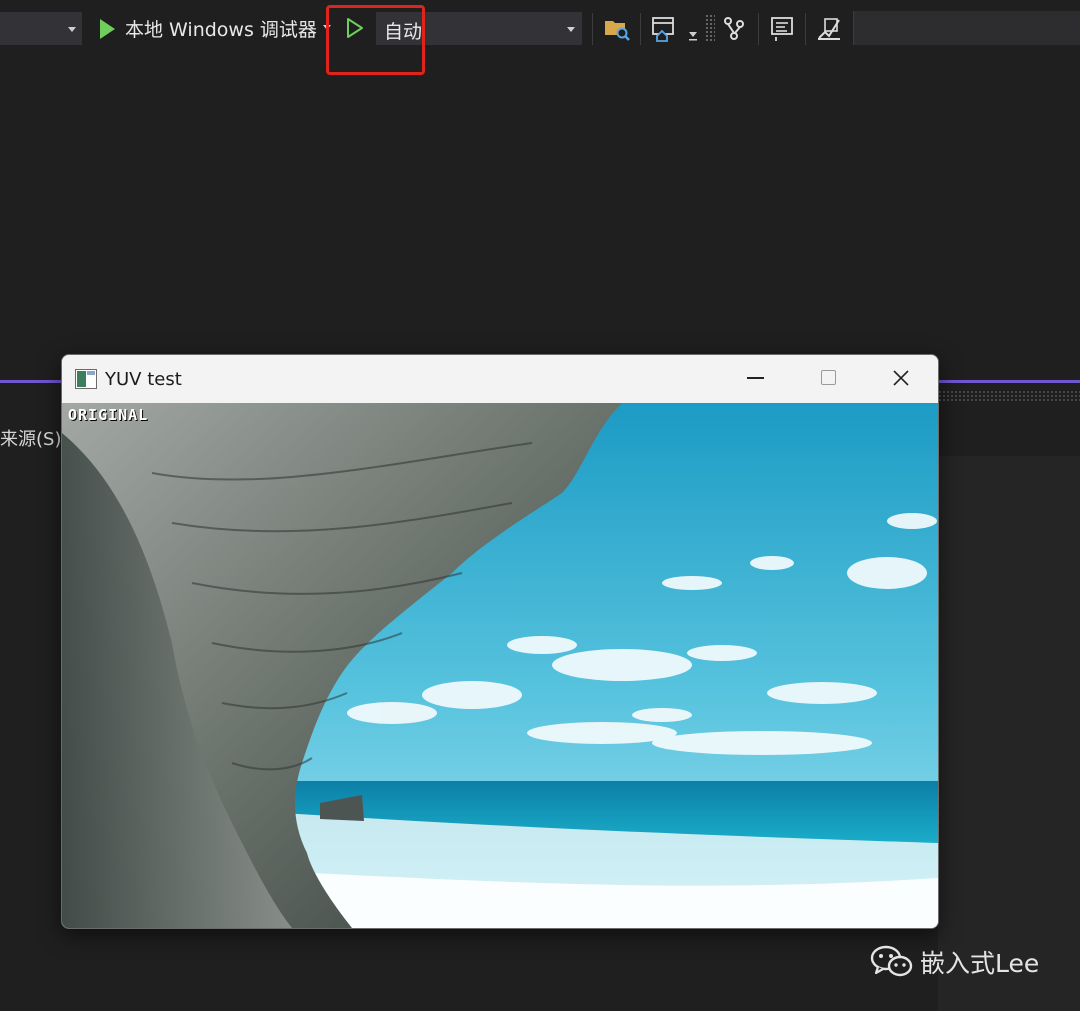 This screenshot has height=1011, width=1080. I want to click on profiler-icon, so click(829, 28).